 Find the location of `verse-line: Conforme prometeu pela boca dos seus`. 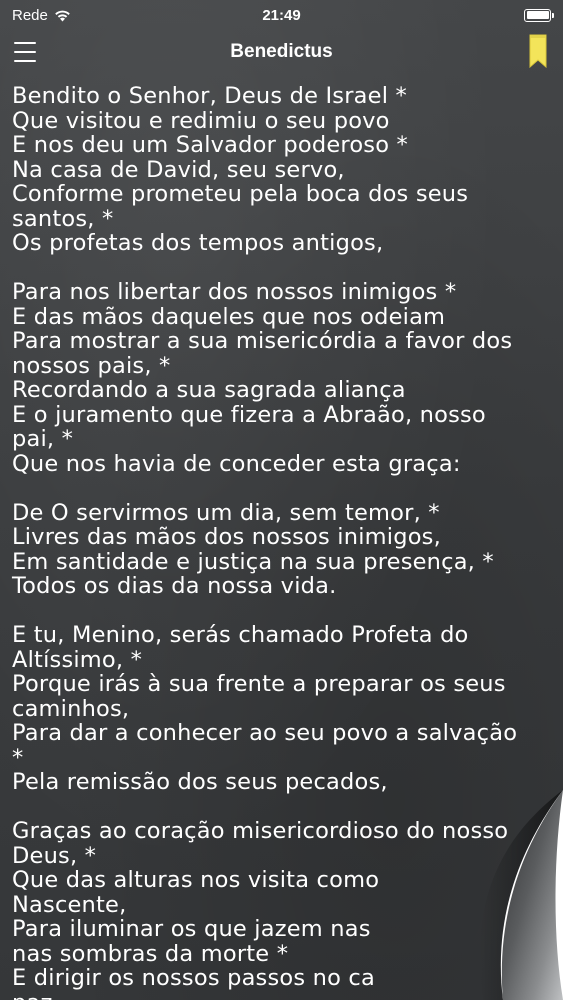

verse-line: Conforme prometeu pela boca dos seus is located at coordinates (240, 194).